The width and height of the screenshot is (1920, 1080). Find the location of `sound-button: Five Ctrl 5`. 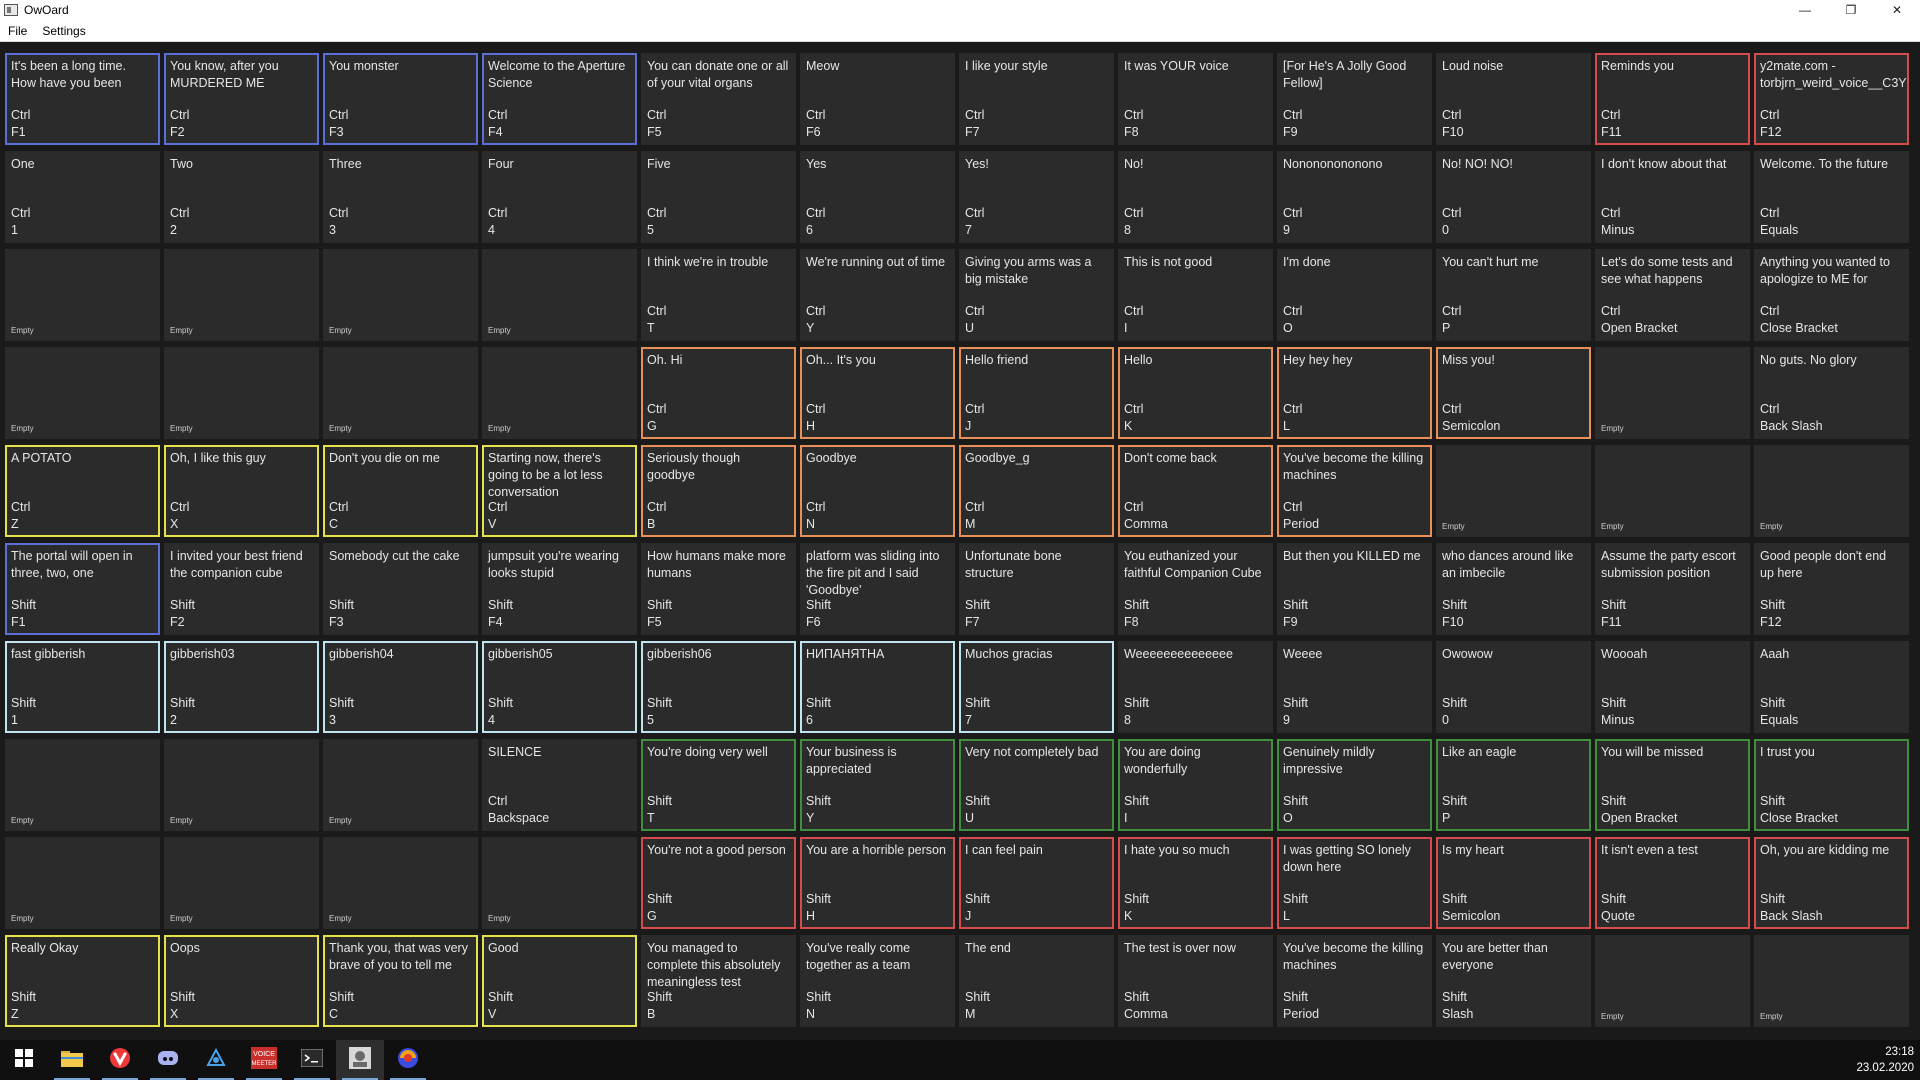

sound-button: Five Ctrl 5 is located at coordinates (718, 197).